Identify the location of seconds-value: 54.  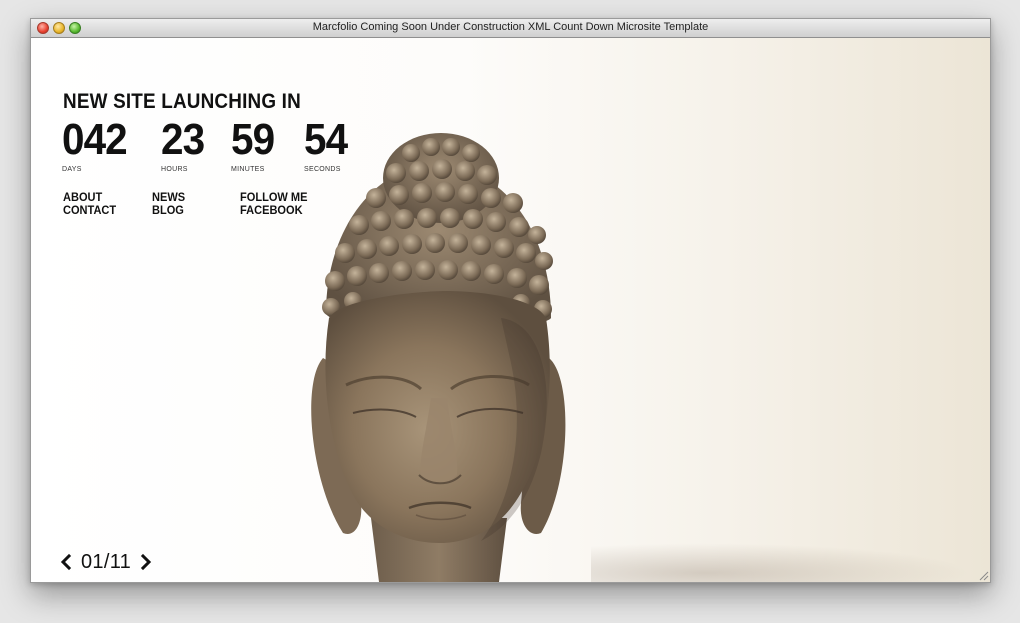
(326, 139).